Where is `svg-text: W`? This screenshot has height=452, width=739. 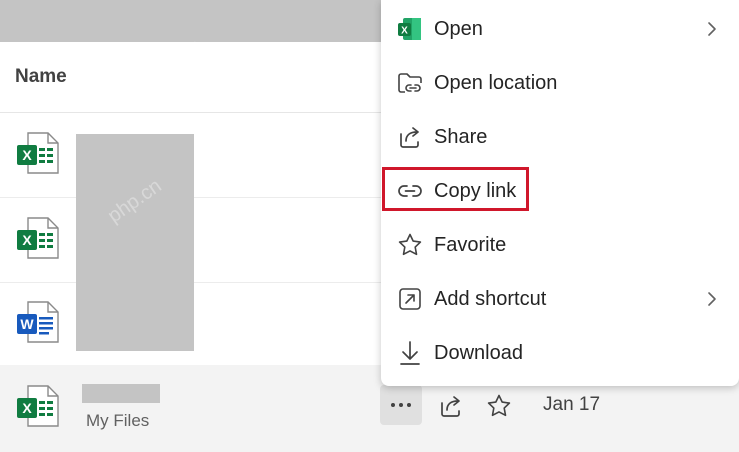 svg-text: W is located at coordinates (27, 324).